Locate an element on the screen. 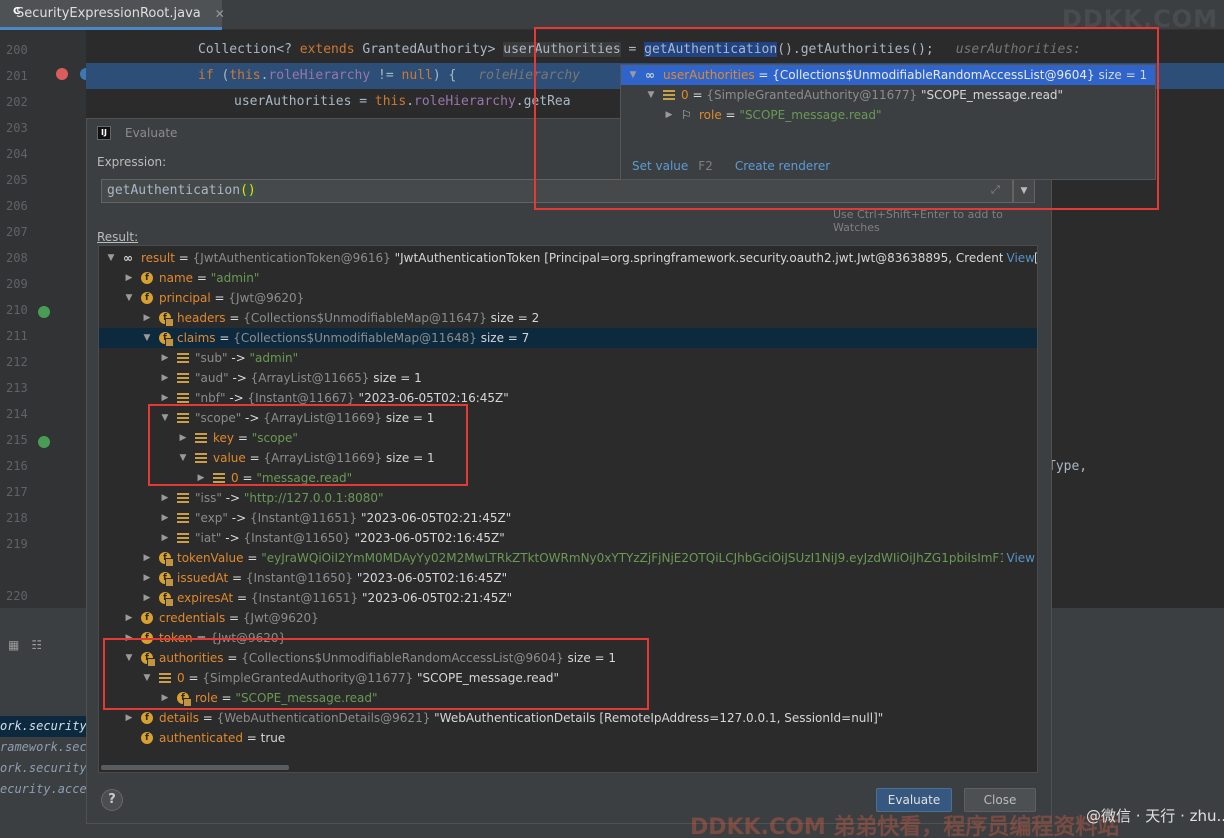 The width and height of the screenshot is (1224, 838). line-number: 208 is located at coordinates (17, 258).